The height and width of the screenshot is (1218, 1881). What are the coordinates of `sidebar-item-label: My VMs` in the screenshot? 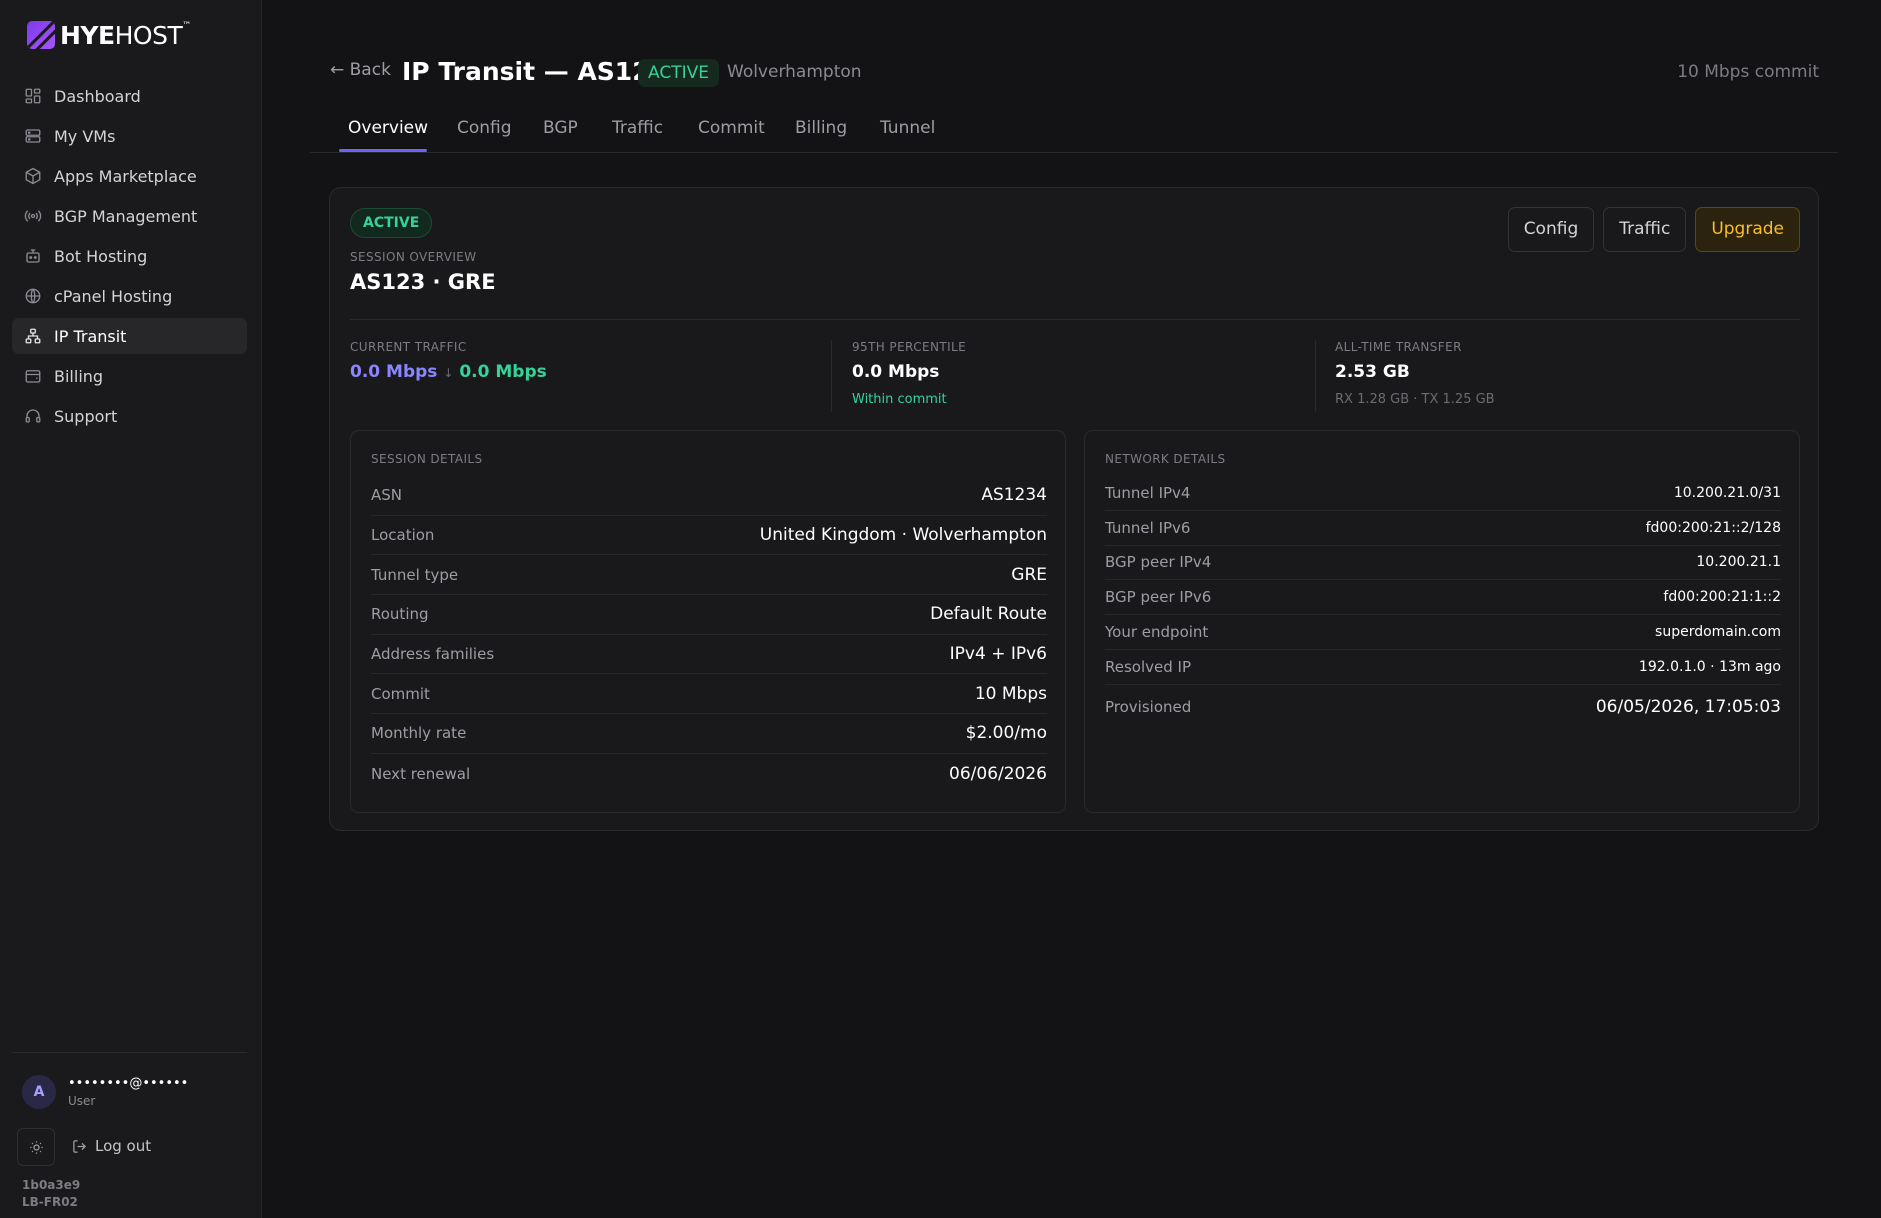 It's located at (85, 136).